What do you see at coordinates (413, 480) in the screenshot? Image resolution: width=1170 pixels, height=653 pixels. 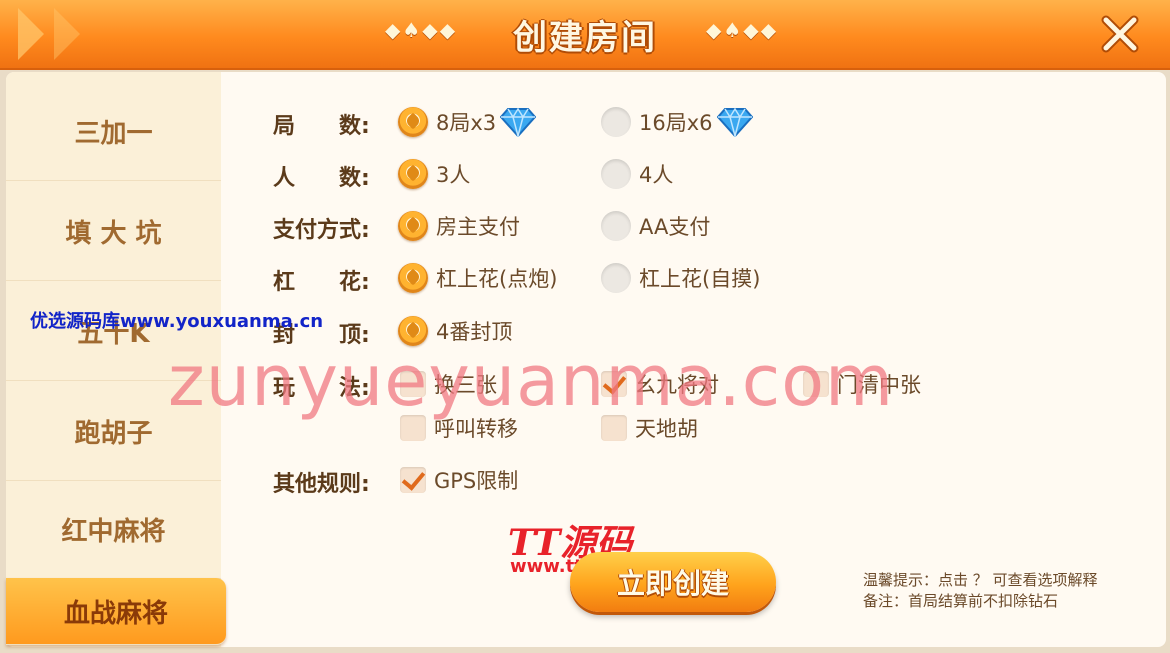 I see `checkbox-checked-icon` at bounding box center [413, 480].